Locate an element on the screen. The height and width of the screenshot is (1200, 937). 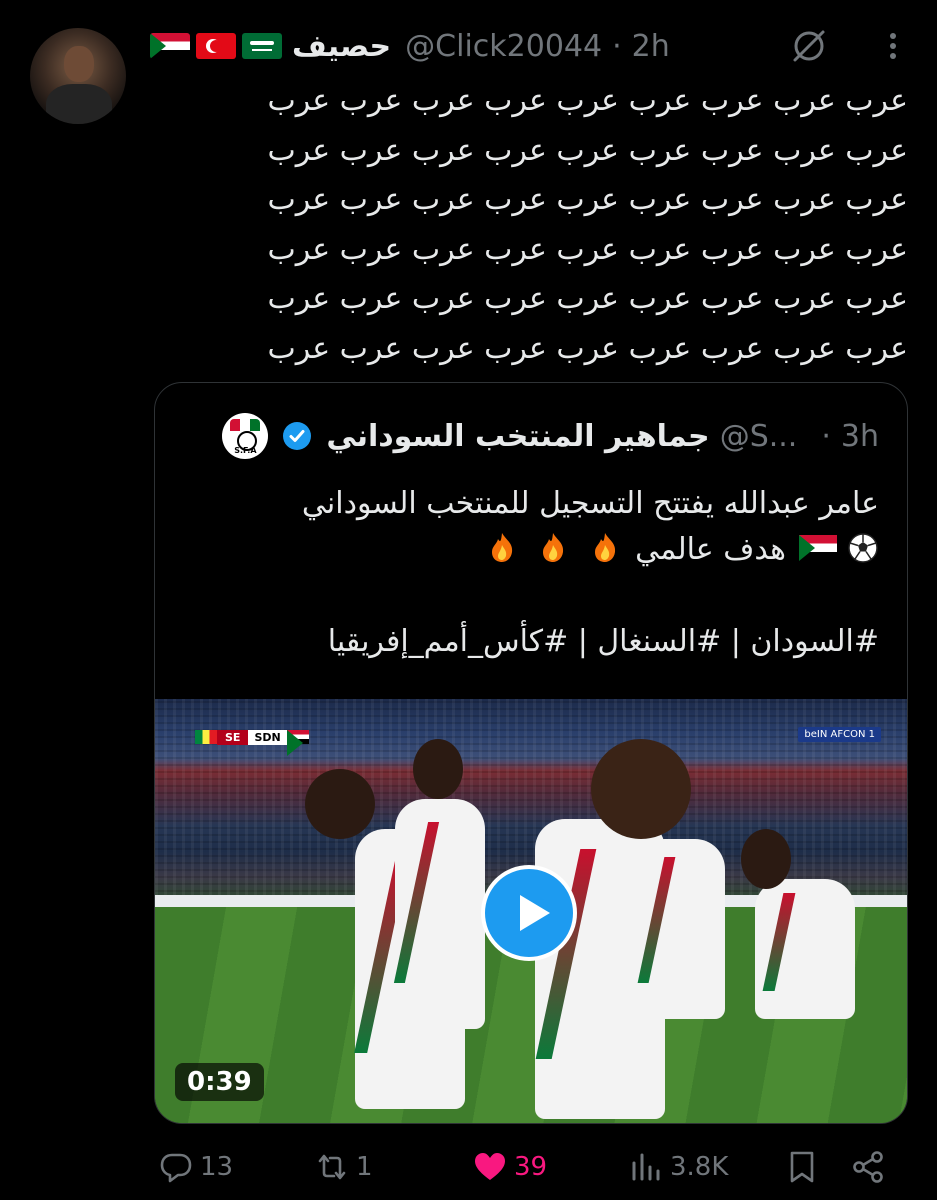
verified-badge-icon is located at coordinates (297, 436).